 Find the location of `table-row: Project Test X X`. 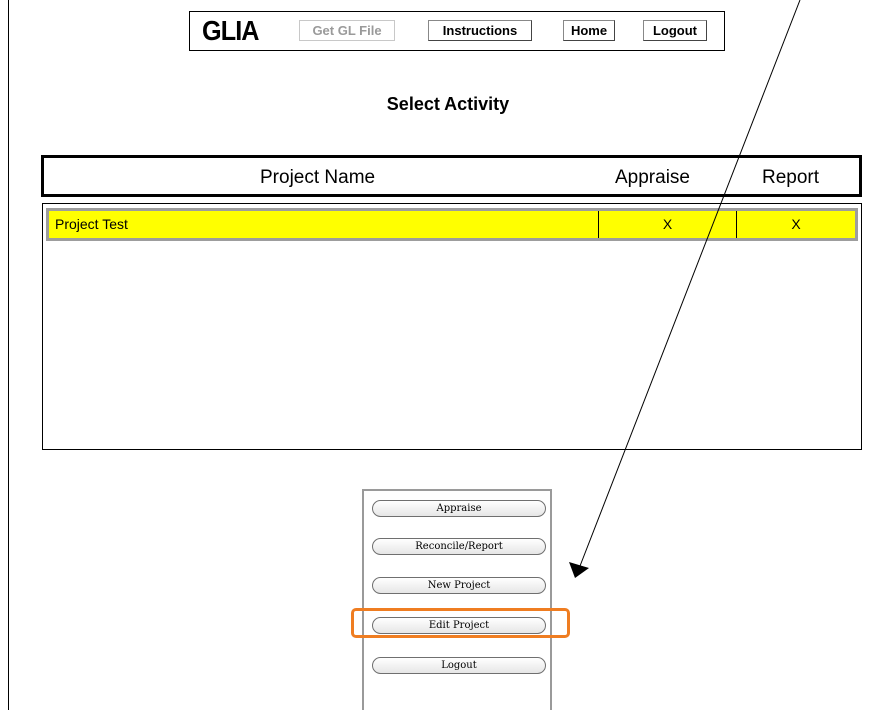

table-row: Project Test X X is located at coordinates (452, 224).